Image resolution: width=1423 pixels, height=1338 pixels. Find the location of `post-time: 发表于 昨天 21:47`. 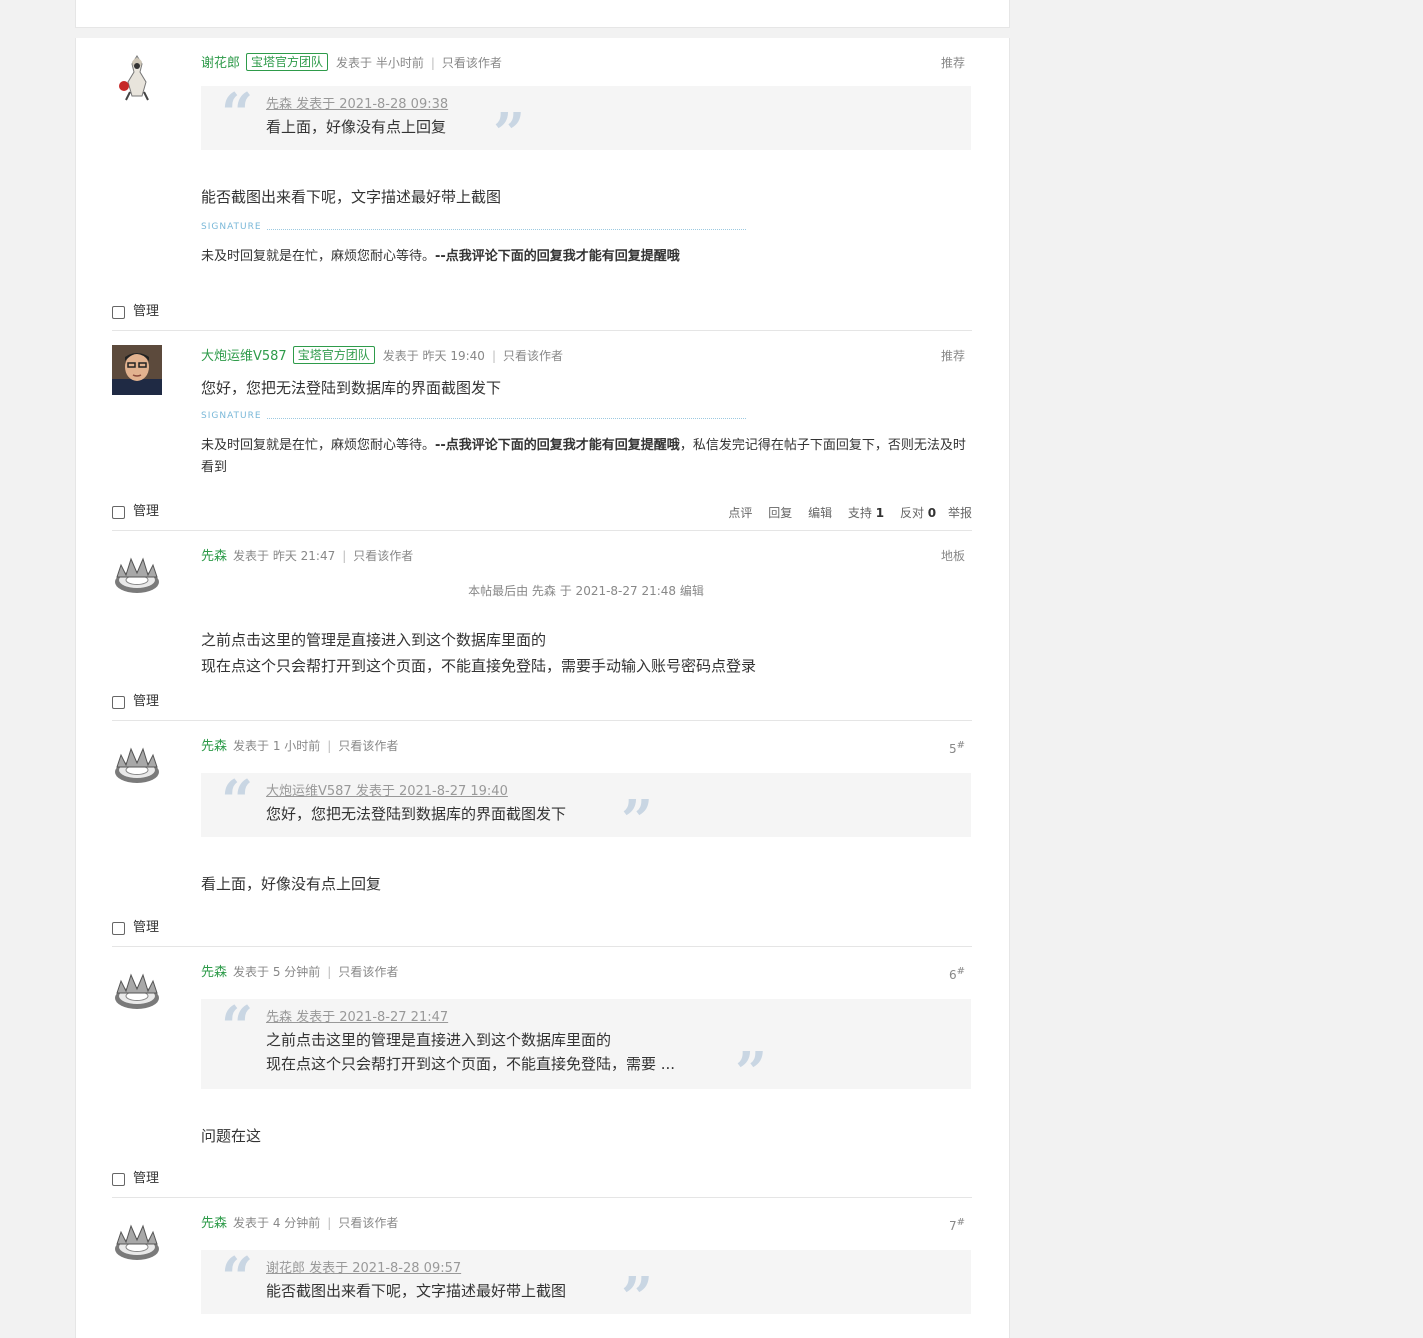

post-time: 发表于 昨天 21:47 is located at coordinates (284, 556).